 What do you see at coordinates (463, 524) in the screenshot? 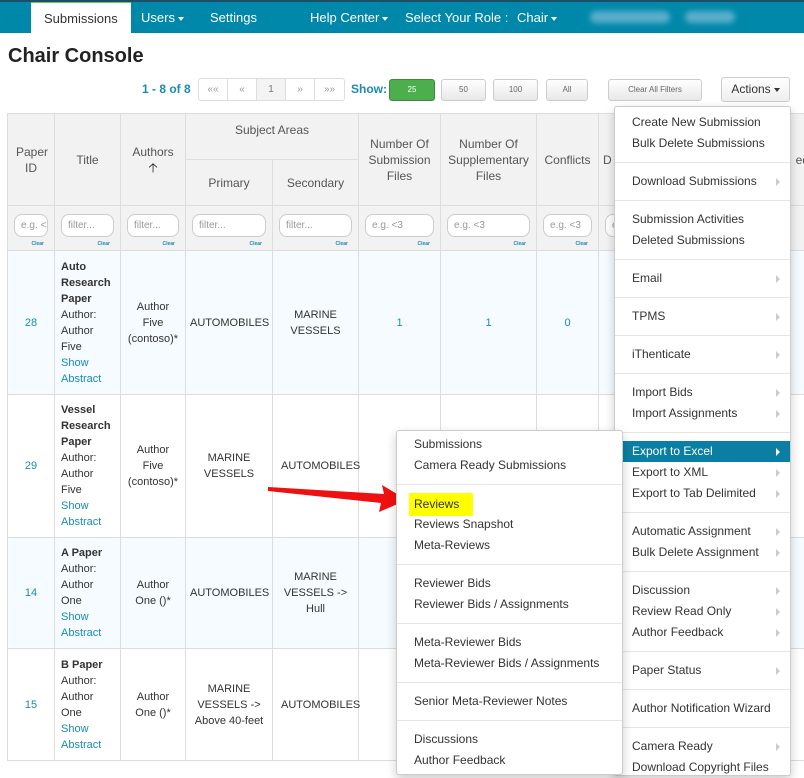
I see `menu-item-label: Reviews Snapshot` at bounding box center [463, 524].